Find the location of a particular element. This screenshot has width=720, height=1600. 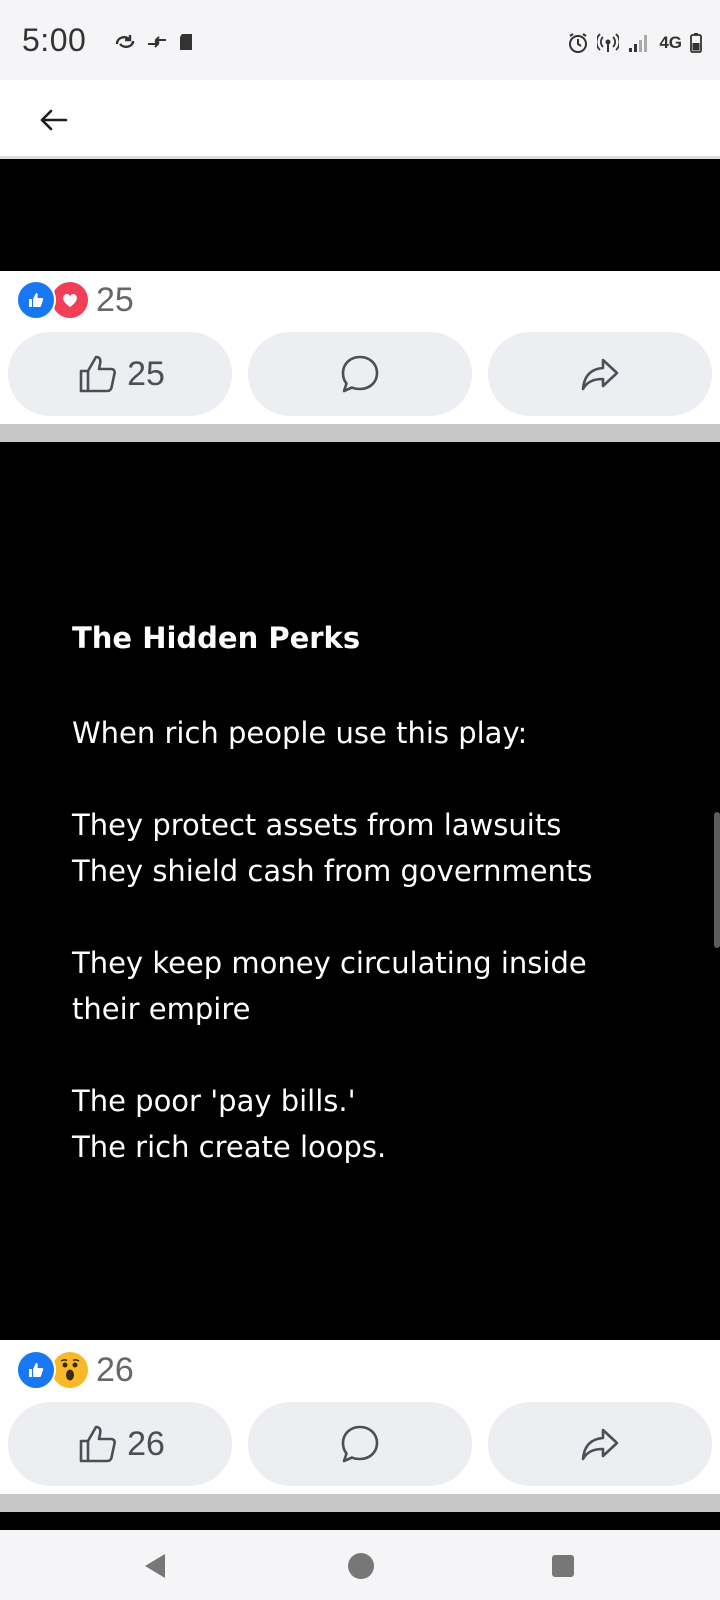

system-navigation-bar is located at coordinates (360, 1565).